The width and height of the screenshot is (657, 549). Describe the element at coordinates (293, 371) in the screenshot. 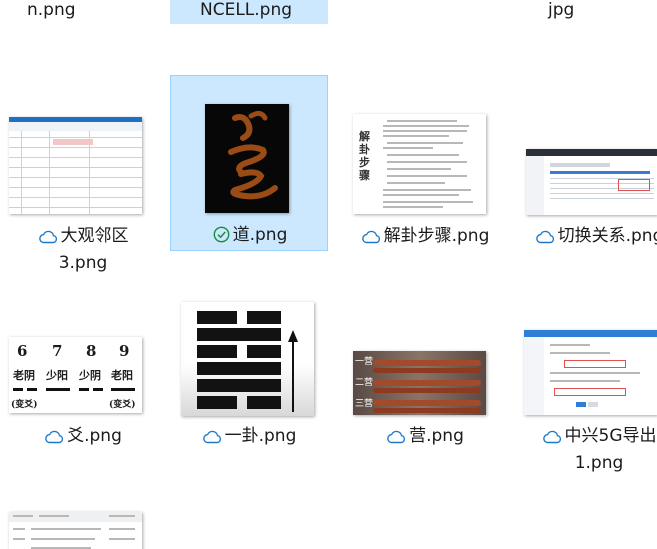

I see `arrow-up-icon` at that location.